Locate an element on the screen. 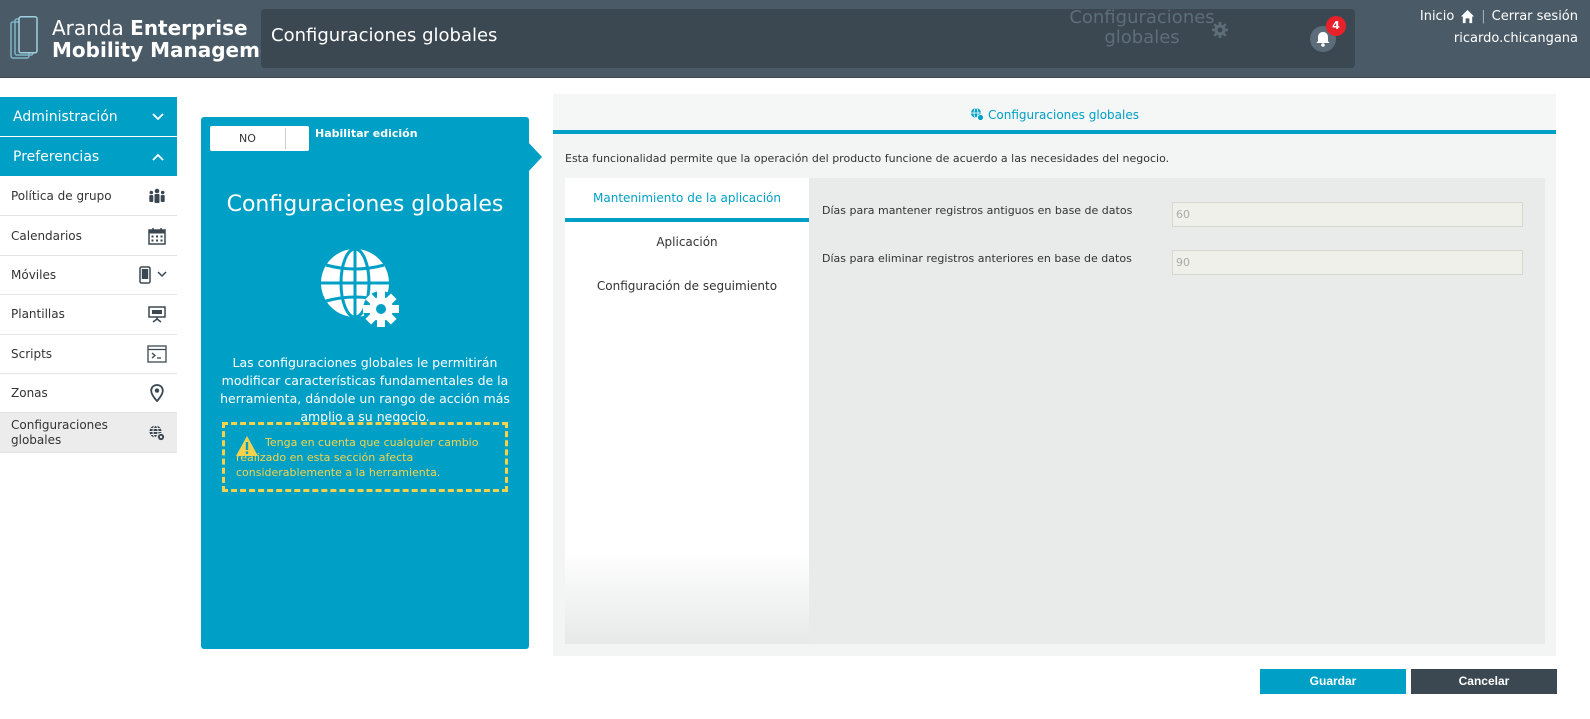  calendar-icon is located at coordinates (157, 236).